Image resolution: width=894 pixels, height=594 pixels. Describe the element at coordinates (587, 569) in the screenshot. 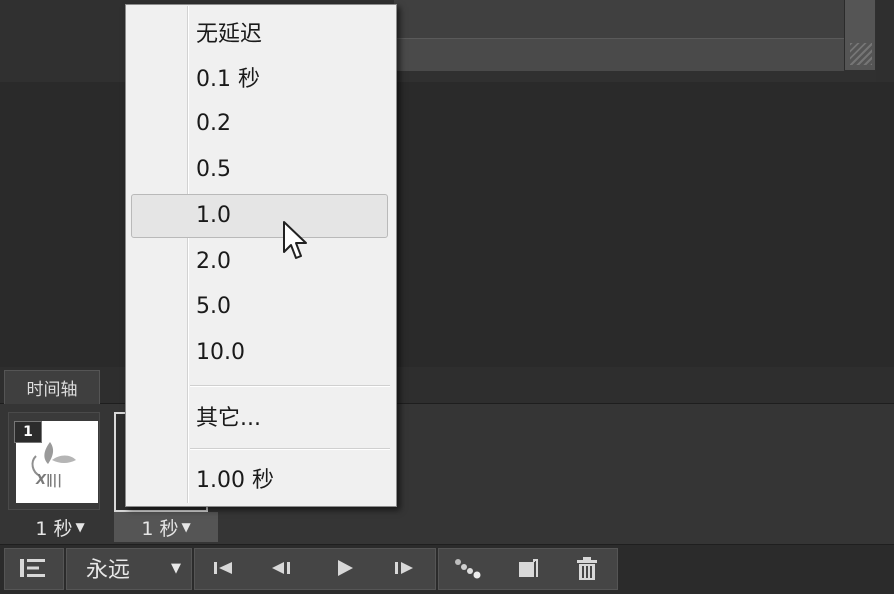

I see `trash-icon` at that location.